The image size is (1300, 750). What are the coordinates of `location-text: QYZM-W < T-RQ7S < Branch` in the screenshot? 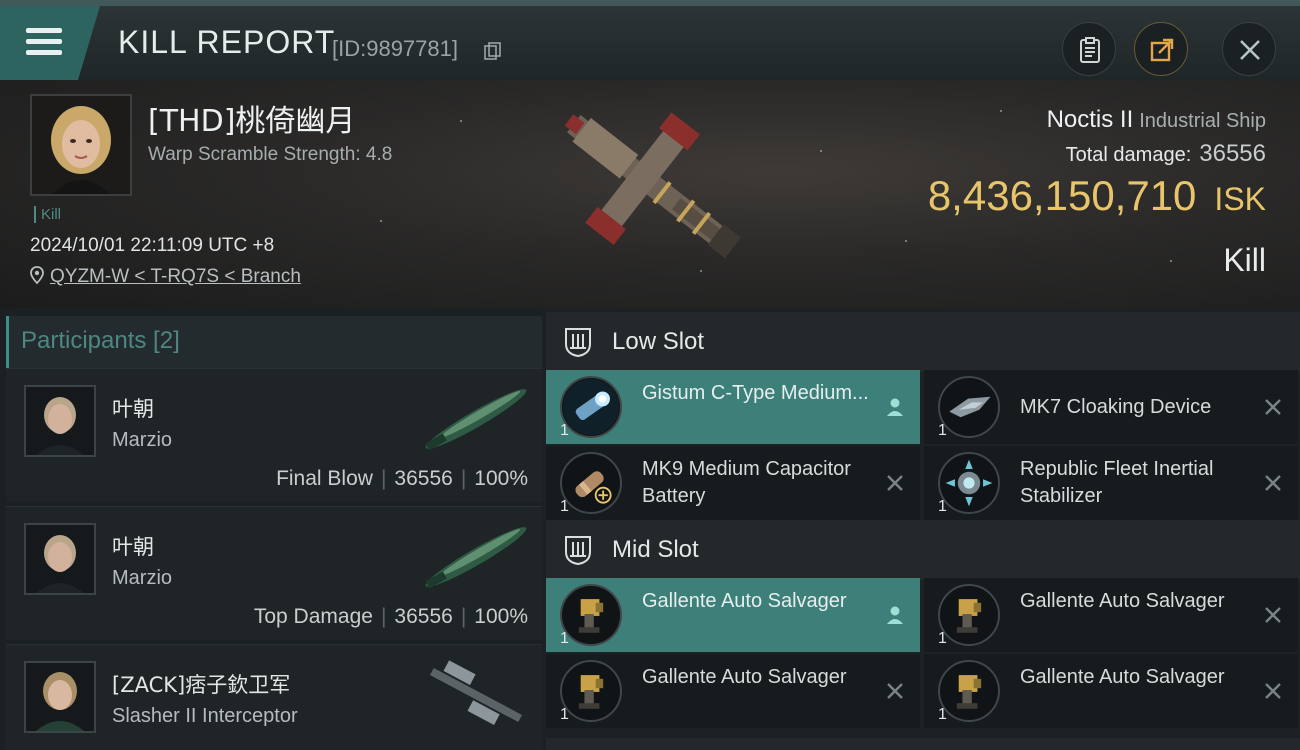 It's located at (175, 276).